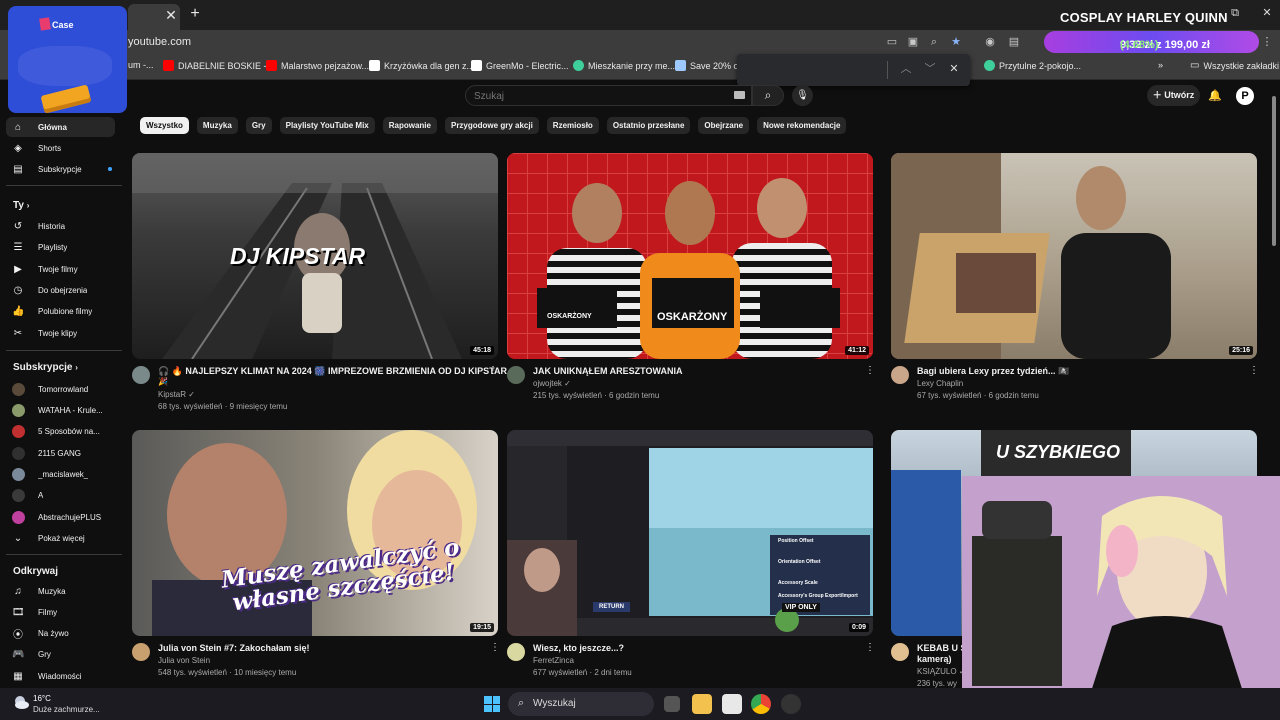 This screenshot has height=720, width=1280. I want to click on sidebar-item-clips: ✂ Twoje klipy, so click(60, 333).